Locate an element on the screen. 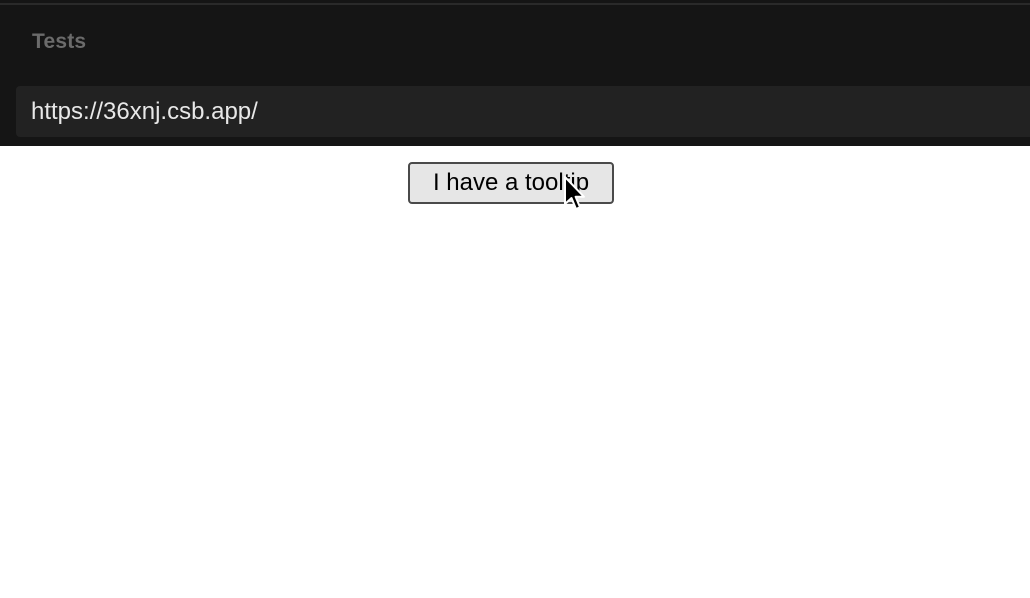 The width and height of the screenshot is (1030, 598). tooltip-button: I have a tooltip is located at coordinates (511, 183).